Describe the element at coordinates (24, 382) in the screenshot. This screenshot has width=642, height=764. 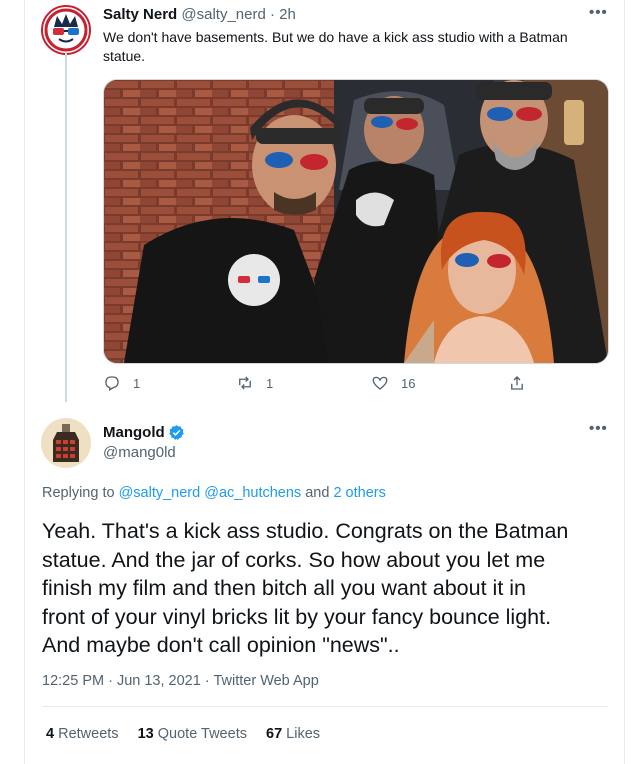
I see `timeline-left-border` at that location.